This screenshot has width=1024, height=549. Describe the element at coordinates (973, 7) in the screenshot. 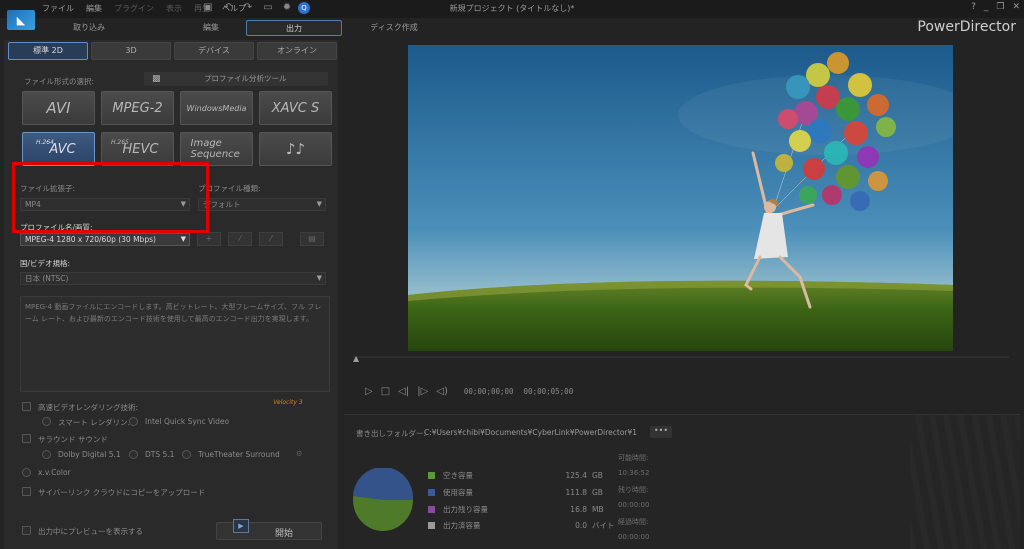

I see `help-icon: ?` at that location.